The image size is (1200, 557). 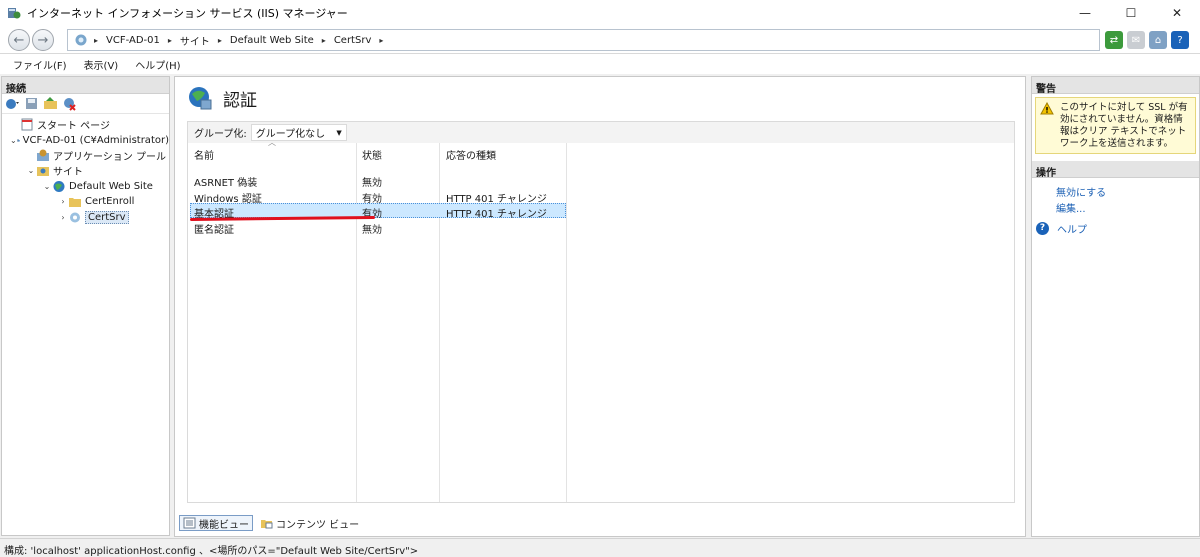 I want to click on actions-list: 無効にする 編集... ? ヘルプ, so click(x=1115, y=209).